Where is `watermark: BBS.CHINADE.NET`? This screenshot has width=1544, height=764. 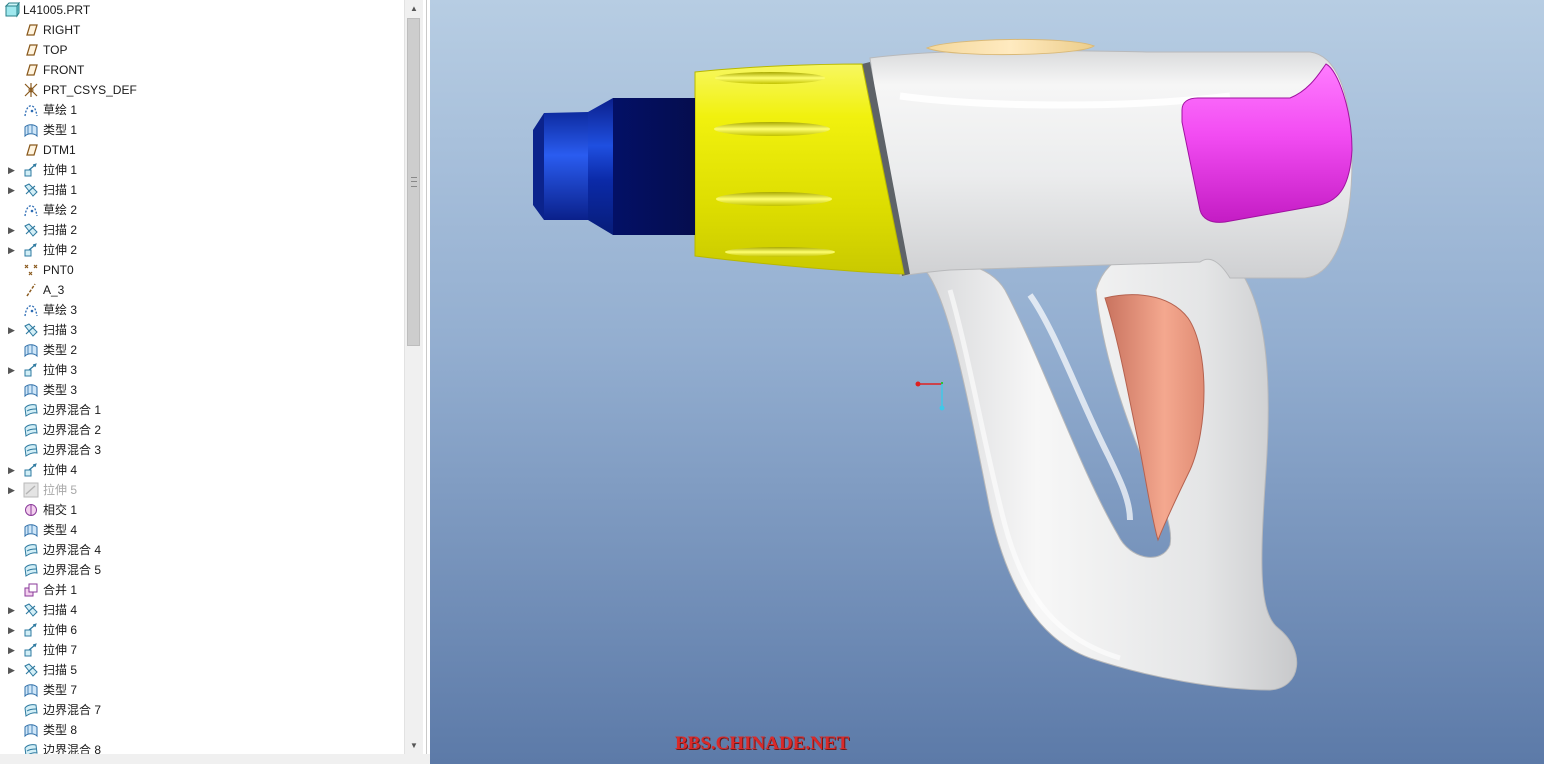 watermark: BBS.CHINADE.NET is located at coordinates (762, 743).